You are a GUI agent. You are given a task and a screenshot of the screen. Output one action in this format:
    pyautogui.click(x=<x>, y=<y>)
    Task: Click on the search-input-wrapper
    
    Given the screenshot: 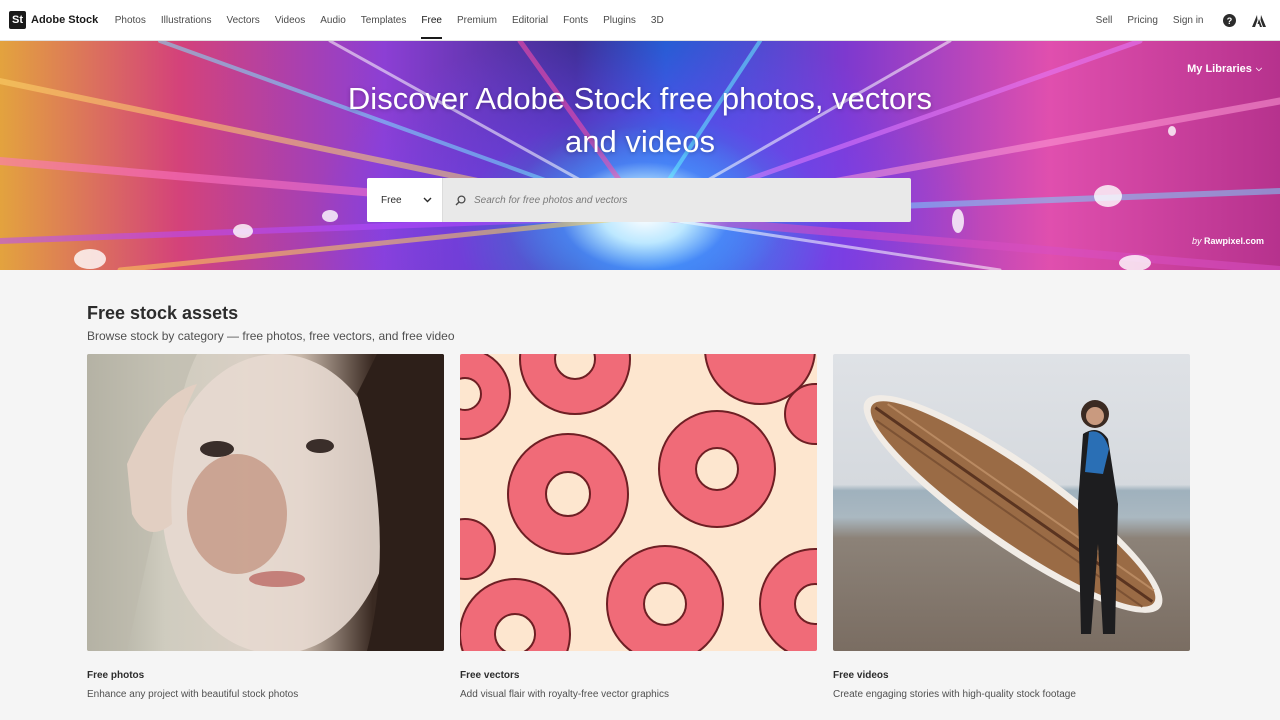 What is the action you would take?
    pyautogui.click(x=677, y=200)
    